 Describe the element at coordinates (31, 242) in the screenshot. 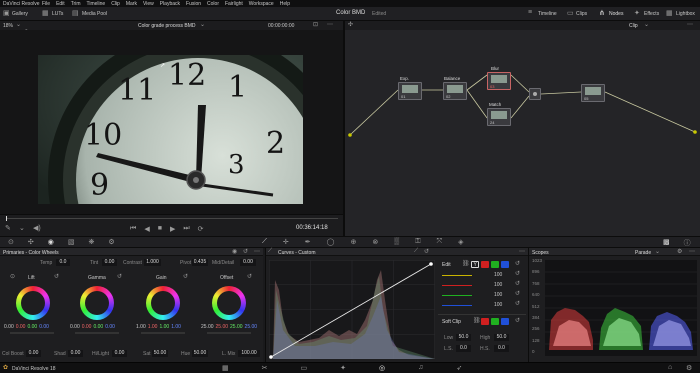

I see `color-match-icon: ✣` at that location.